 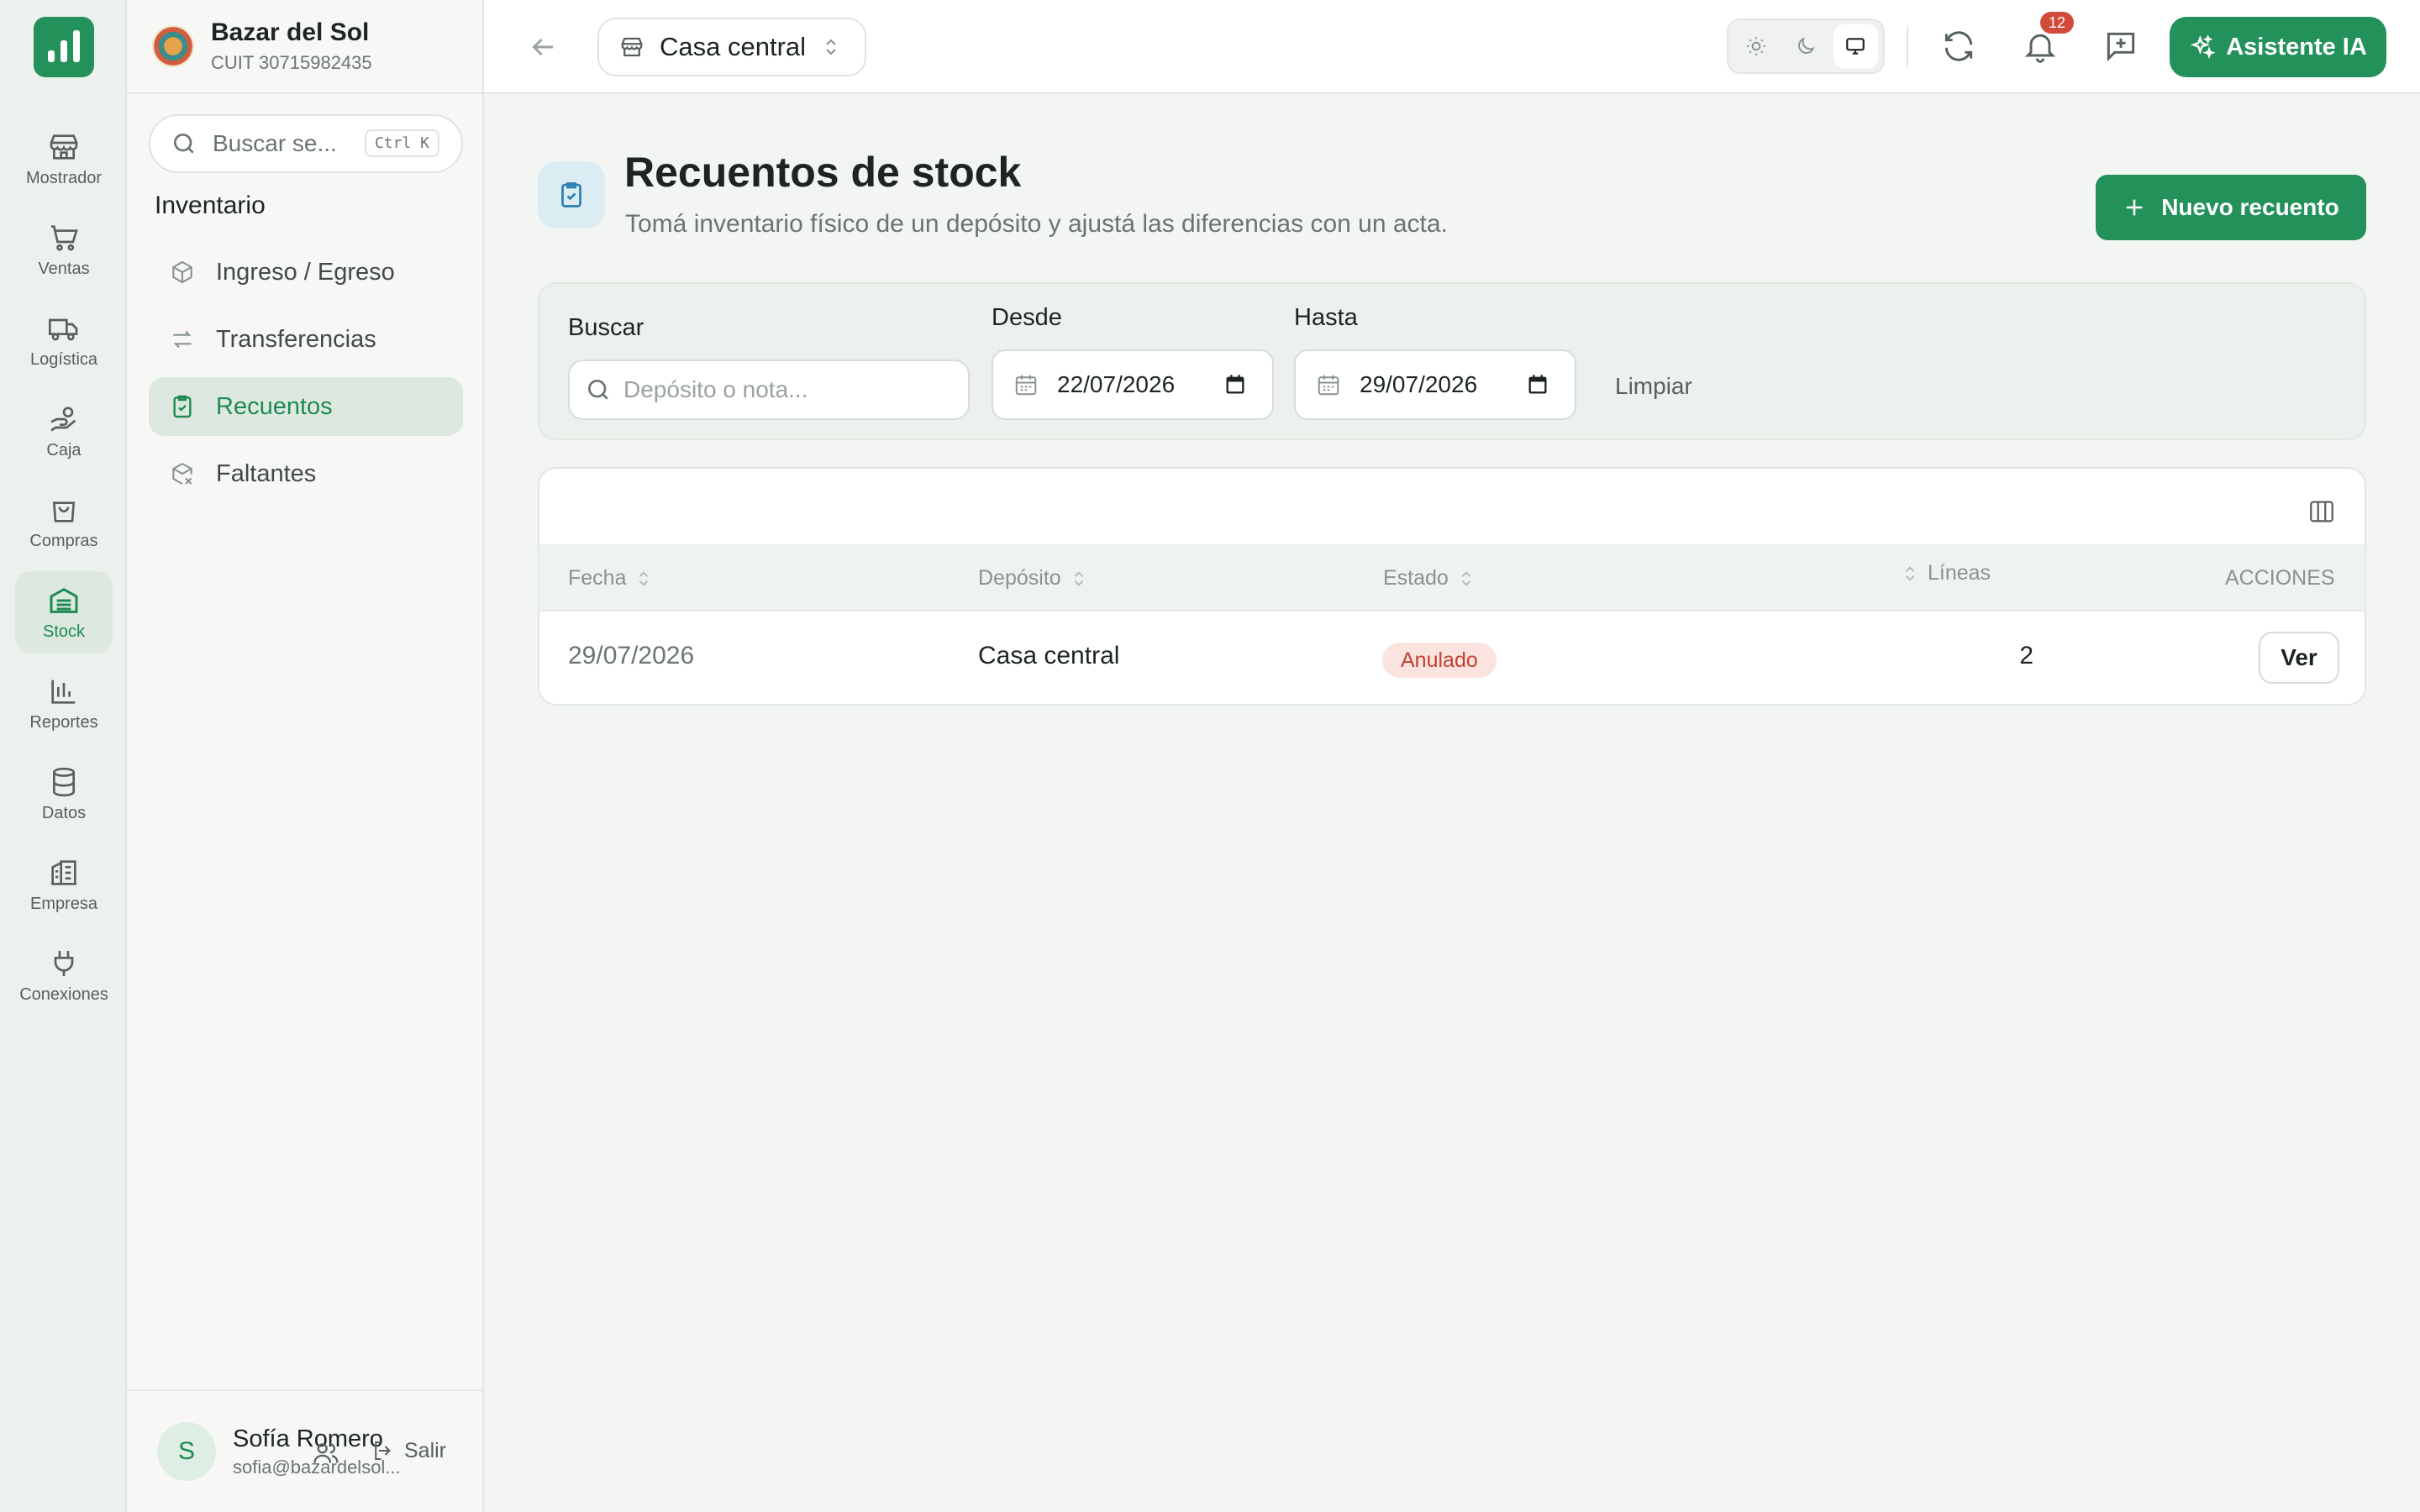 I want to click on sidebar-item-label: Transferencias, so click(x=296, y=339).